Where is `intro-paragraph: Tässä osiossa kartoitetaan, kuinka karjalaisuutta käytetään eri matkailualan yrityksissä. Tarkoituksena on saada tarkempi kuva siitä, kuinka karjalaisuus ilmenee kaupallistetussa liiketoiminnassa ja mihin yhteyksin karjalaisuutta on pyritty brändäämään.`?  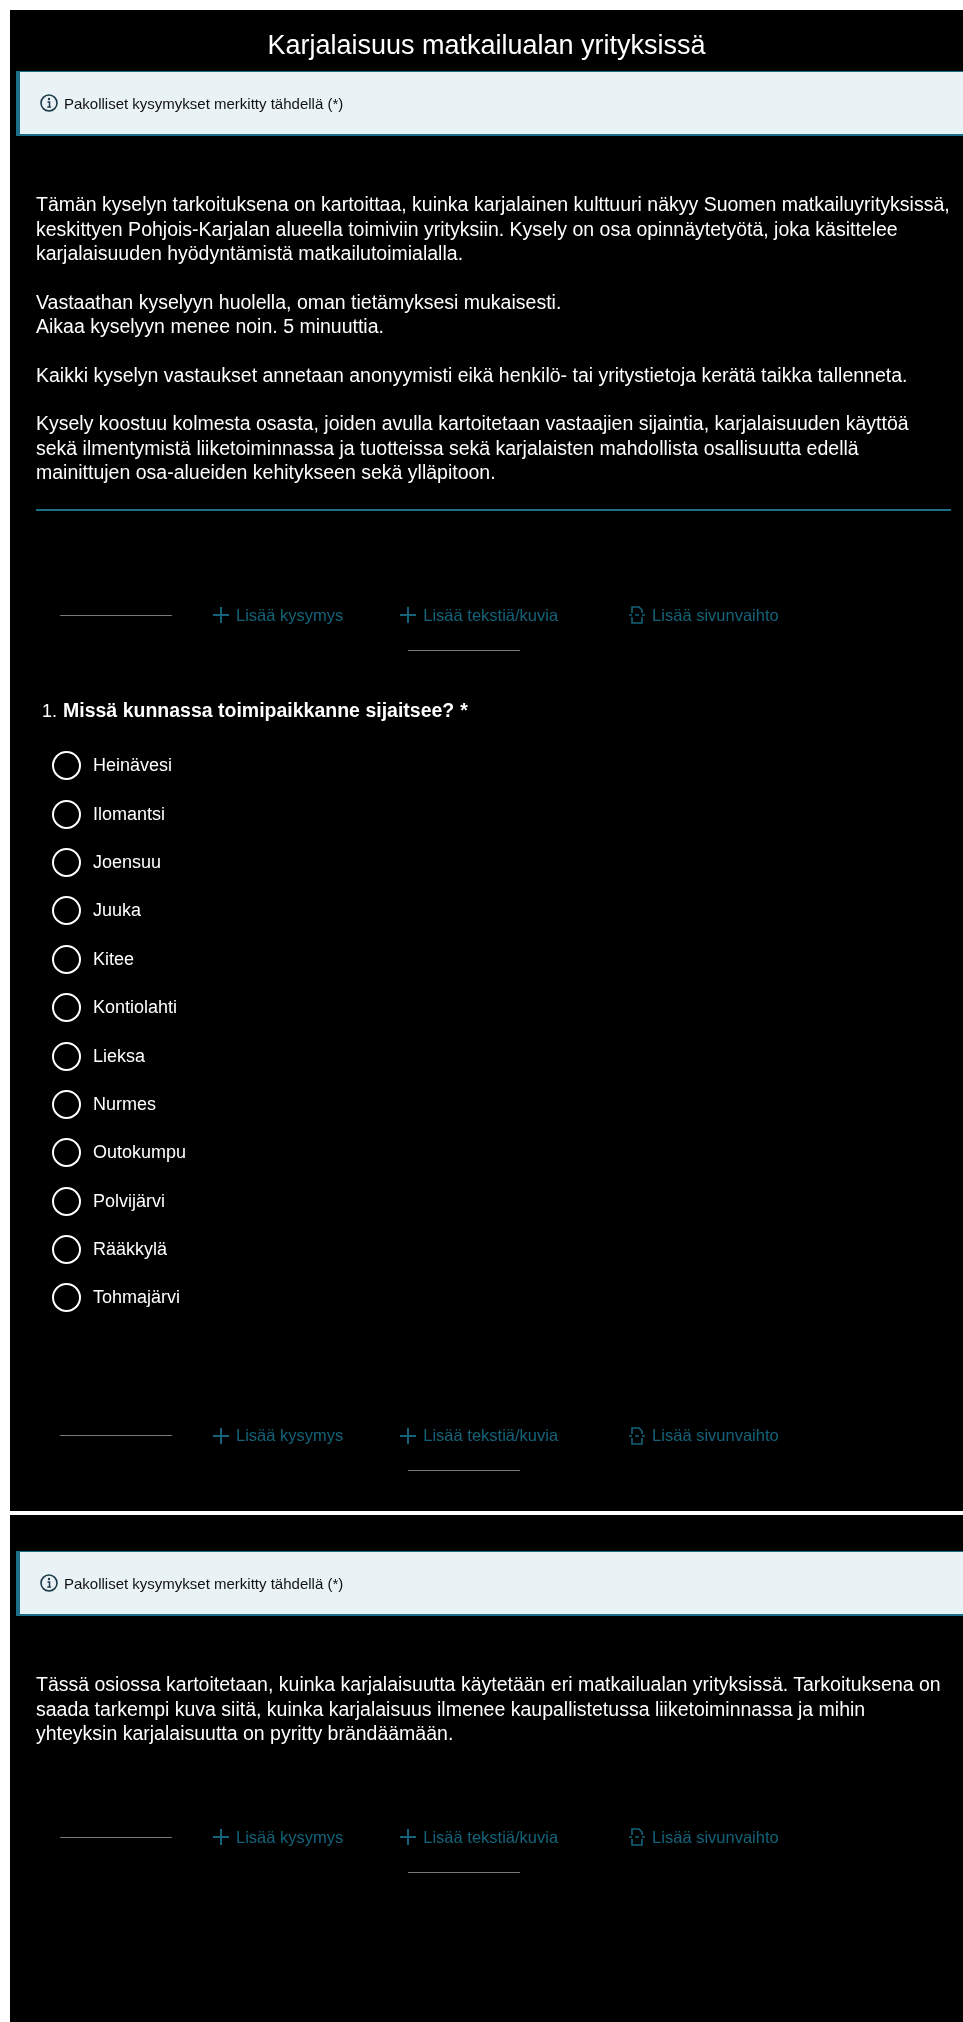 intro-paragraph: Tässä osiossa kartoitetaan, kuinka karjalaisuutta käytetään eri matkailualan yrityksissä. Tarkoituksena on saada tarkempi kuva siitä, kuinka karjalaisuus ilmenee kaupallistetussa liiketoiminnassa ja mihin yhteyksin karjalaisuutta on pyritty brändäämään. is located at coordinates (489, 1709).